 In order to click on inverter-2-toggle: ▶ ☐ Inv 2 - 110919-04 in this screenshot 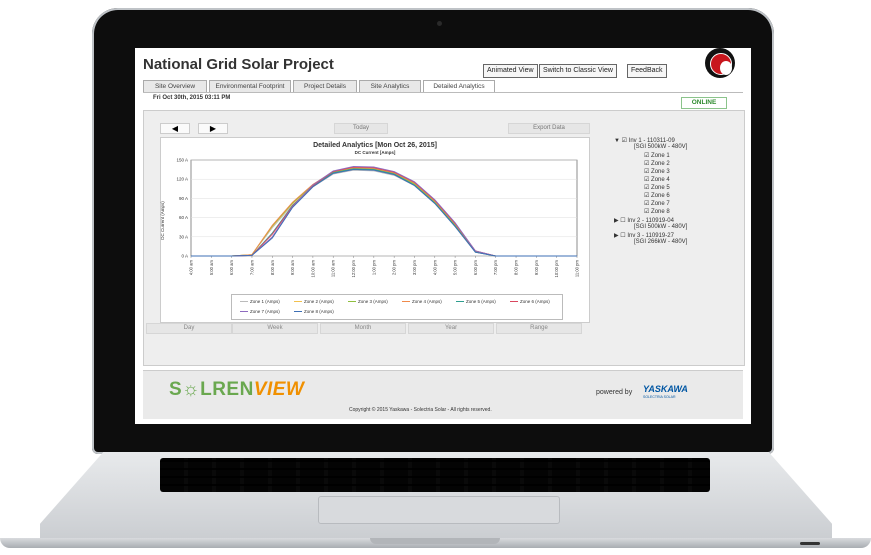, I will do `click(644, 220)`.